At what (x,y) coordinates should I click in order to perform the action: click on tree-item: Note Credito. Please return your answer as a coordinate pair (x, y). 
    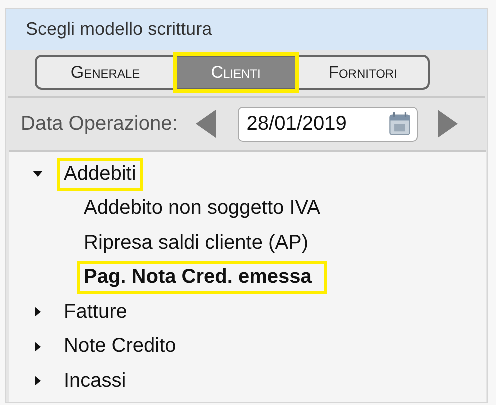
    Looking at the image, I should click on (120, 347).